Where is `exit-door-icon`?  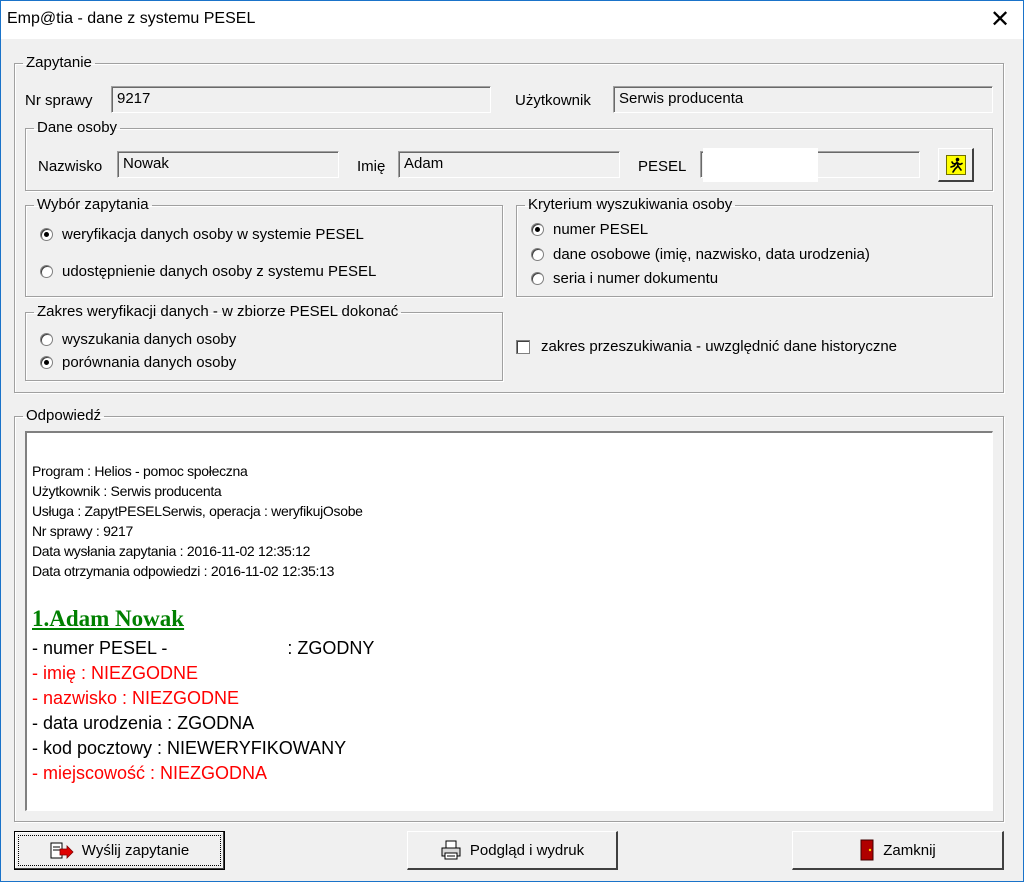
exit-door-icon is located at coordinates (867, 850).